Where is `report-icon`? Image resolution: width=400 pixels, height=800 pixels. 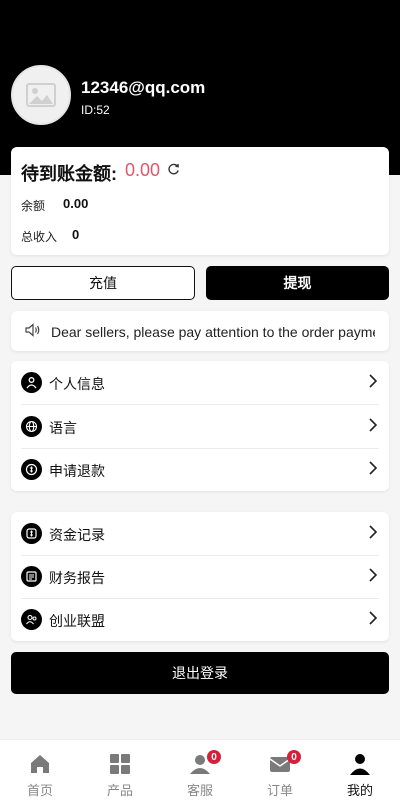 report-icon is located at coordinates (31, 576).